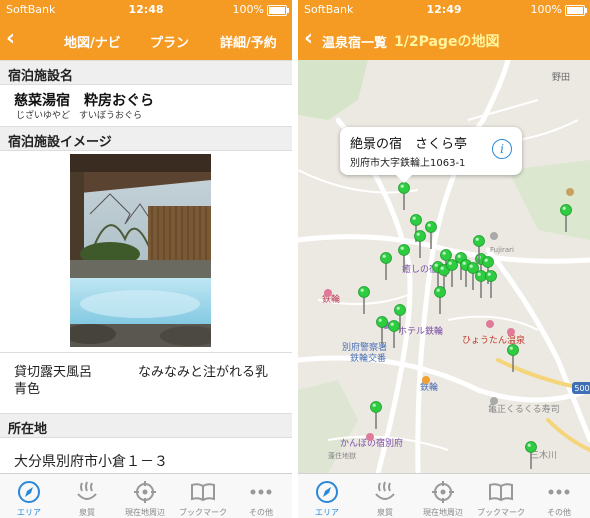 This screenshot has height=518, width=590. What do you see at coordinates (146, 10) in the screenshot?
I see `status-bar: SoftBank 12:48 100%` at bounding box center [146, 10].